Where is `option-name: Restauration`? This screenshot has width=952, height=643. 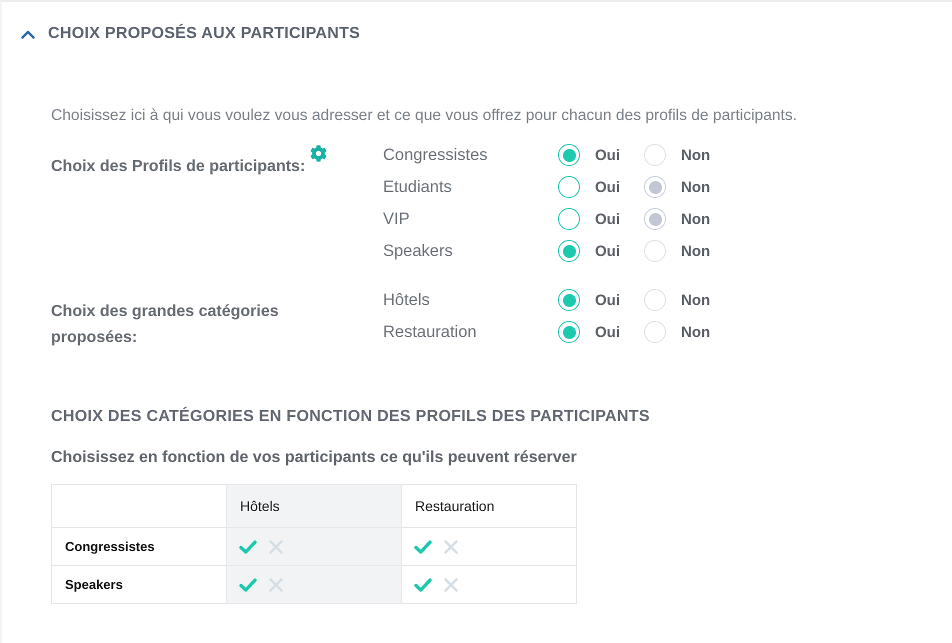
option-name: Restauration is located at coordinates (430, 332).